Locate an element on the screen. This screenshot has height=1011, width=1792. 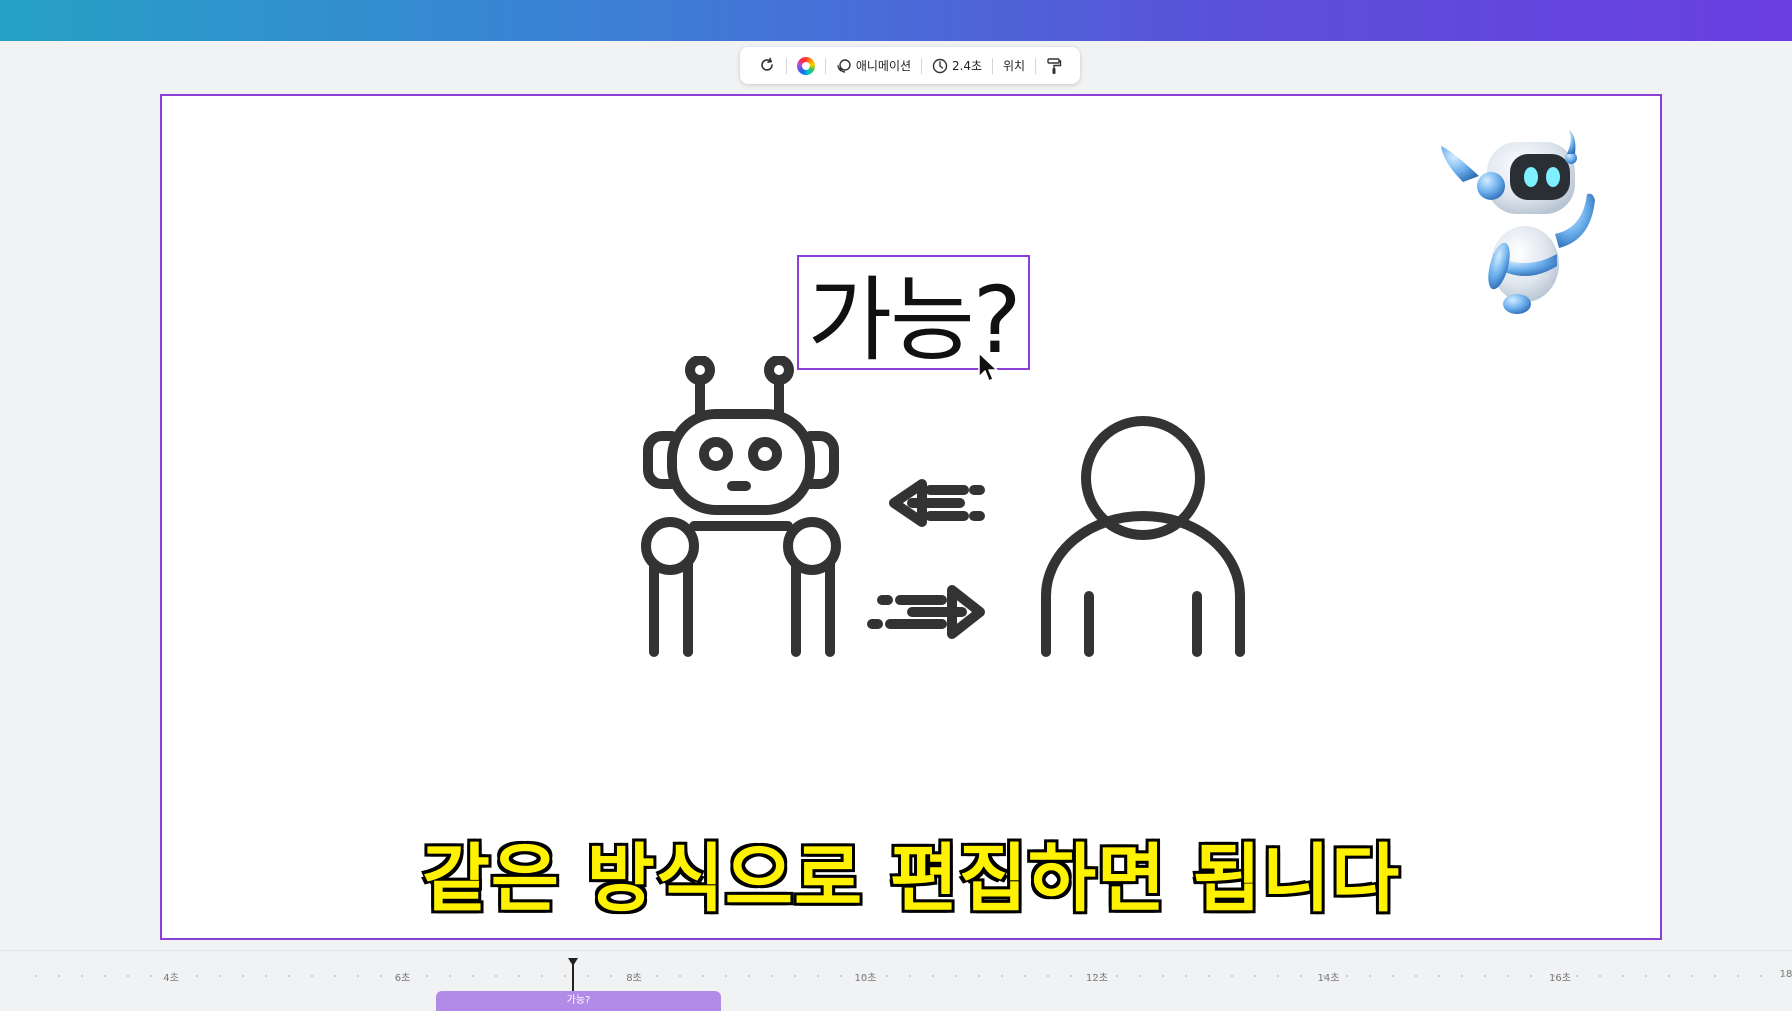
color-button is located at coordinates (806, 65).